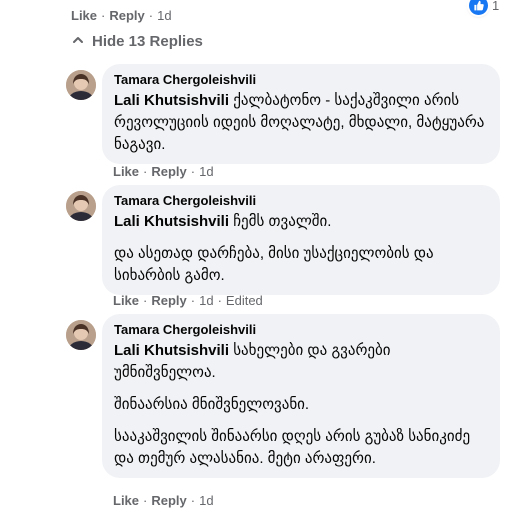 The width and height of the screenshot is (529, 512). I want to click on comment-paragraph: ჩემს თვალში., so click(282, 221).